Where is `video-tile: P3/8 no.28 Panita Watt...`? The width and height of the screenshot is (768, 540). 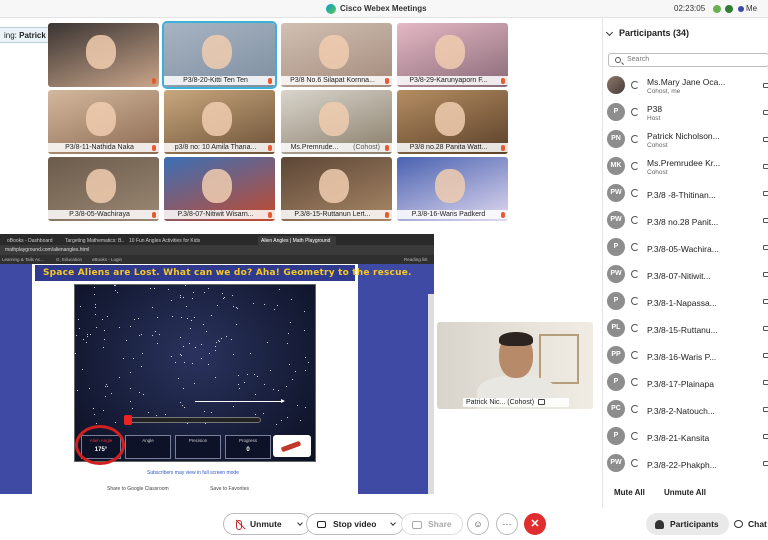
video-tile: P3/8 no.28 Panita Watt... is located at coordinates (452, 122).